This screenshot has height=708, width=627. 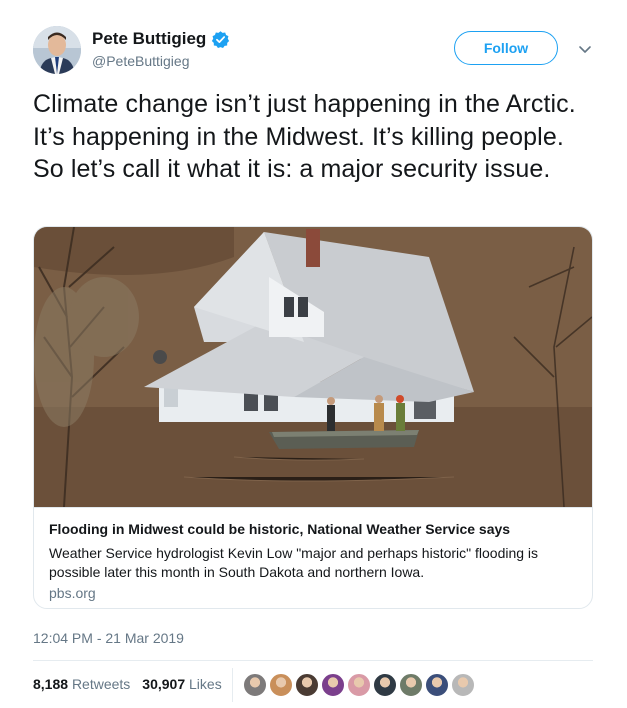 I want to click on liker-avatars, so click(x=360, y=685).